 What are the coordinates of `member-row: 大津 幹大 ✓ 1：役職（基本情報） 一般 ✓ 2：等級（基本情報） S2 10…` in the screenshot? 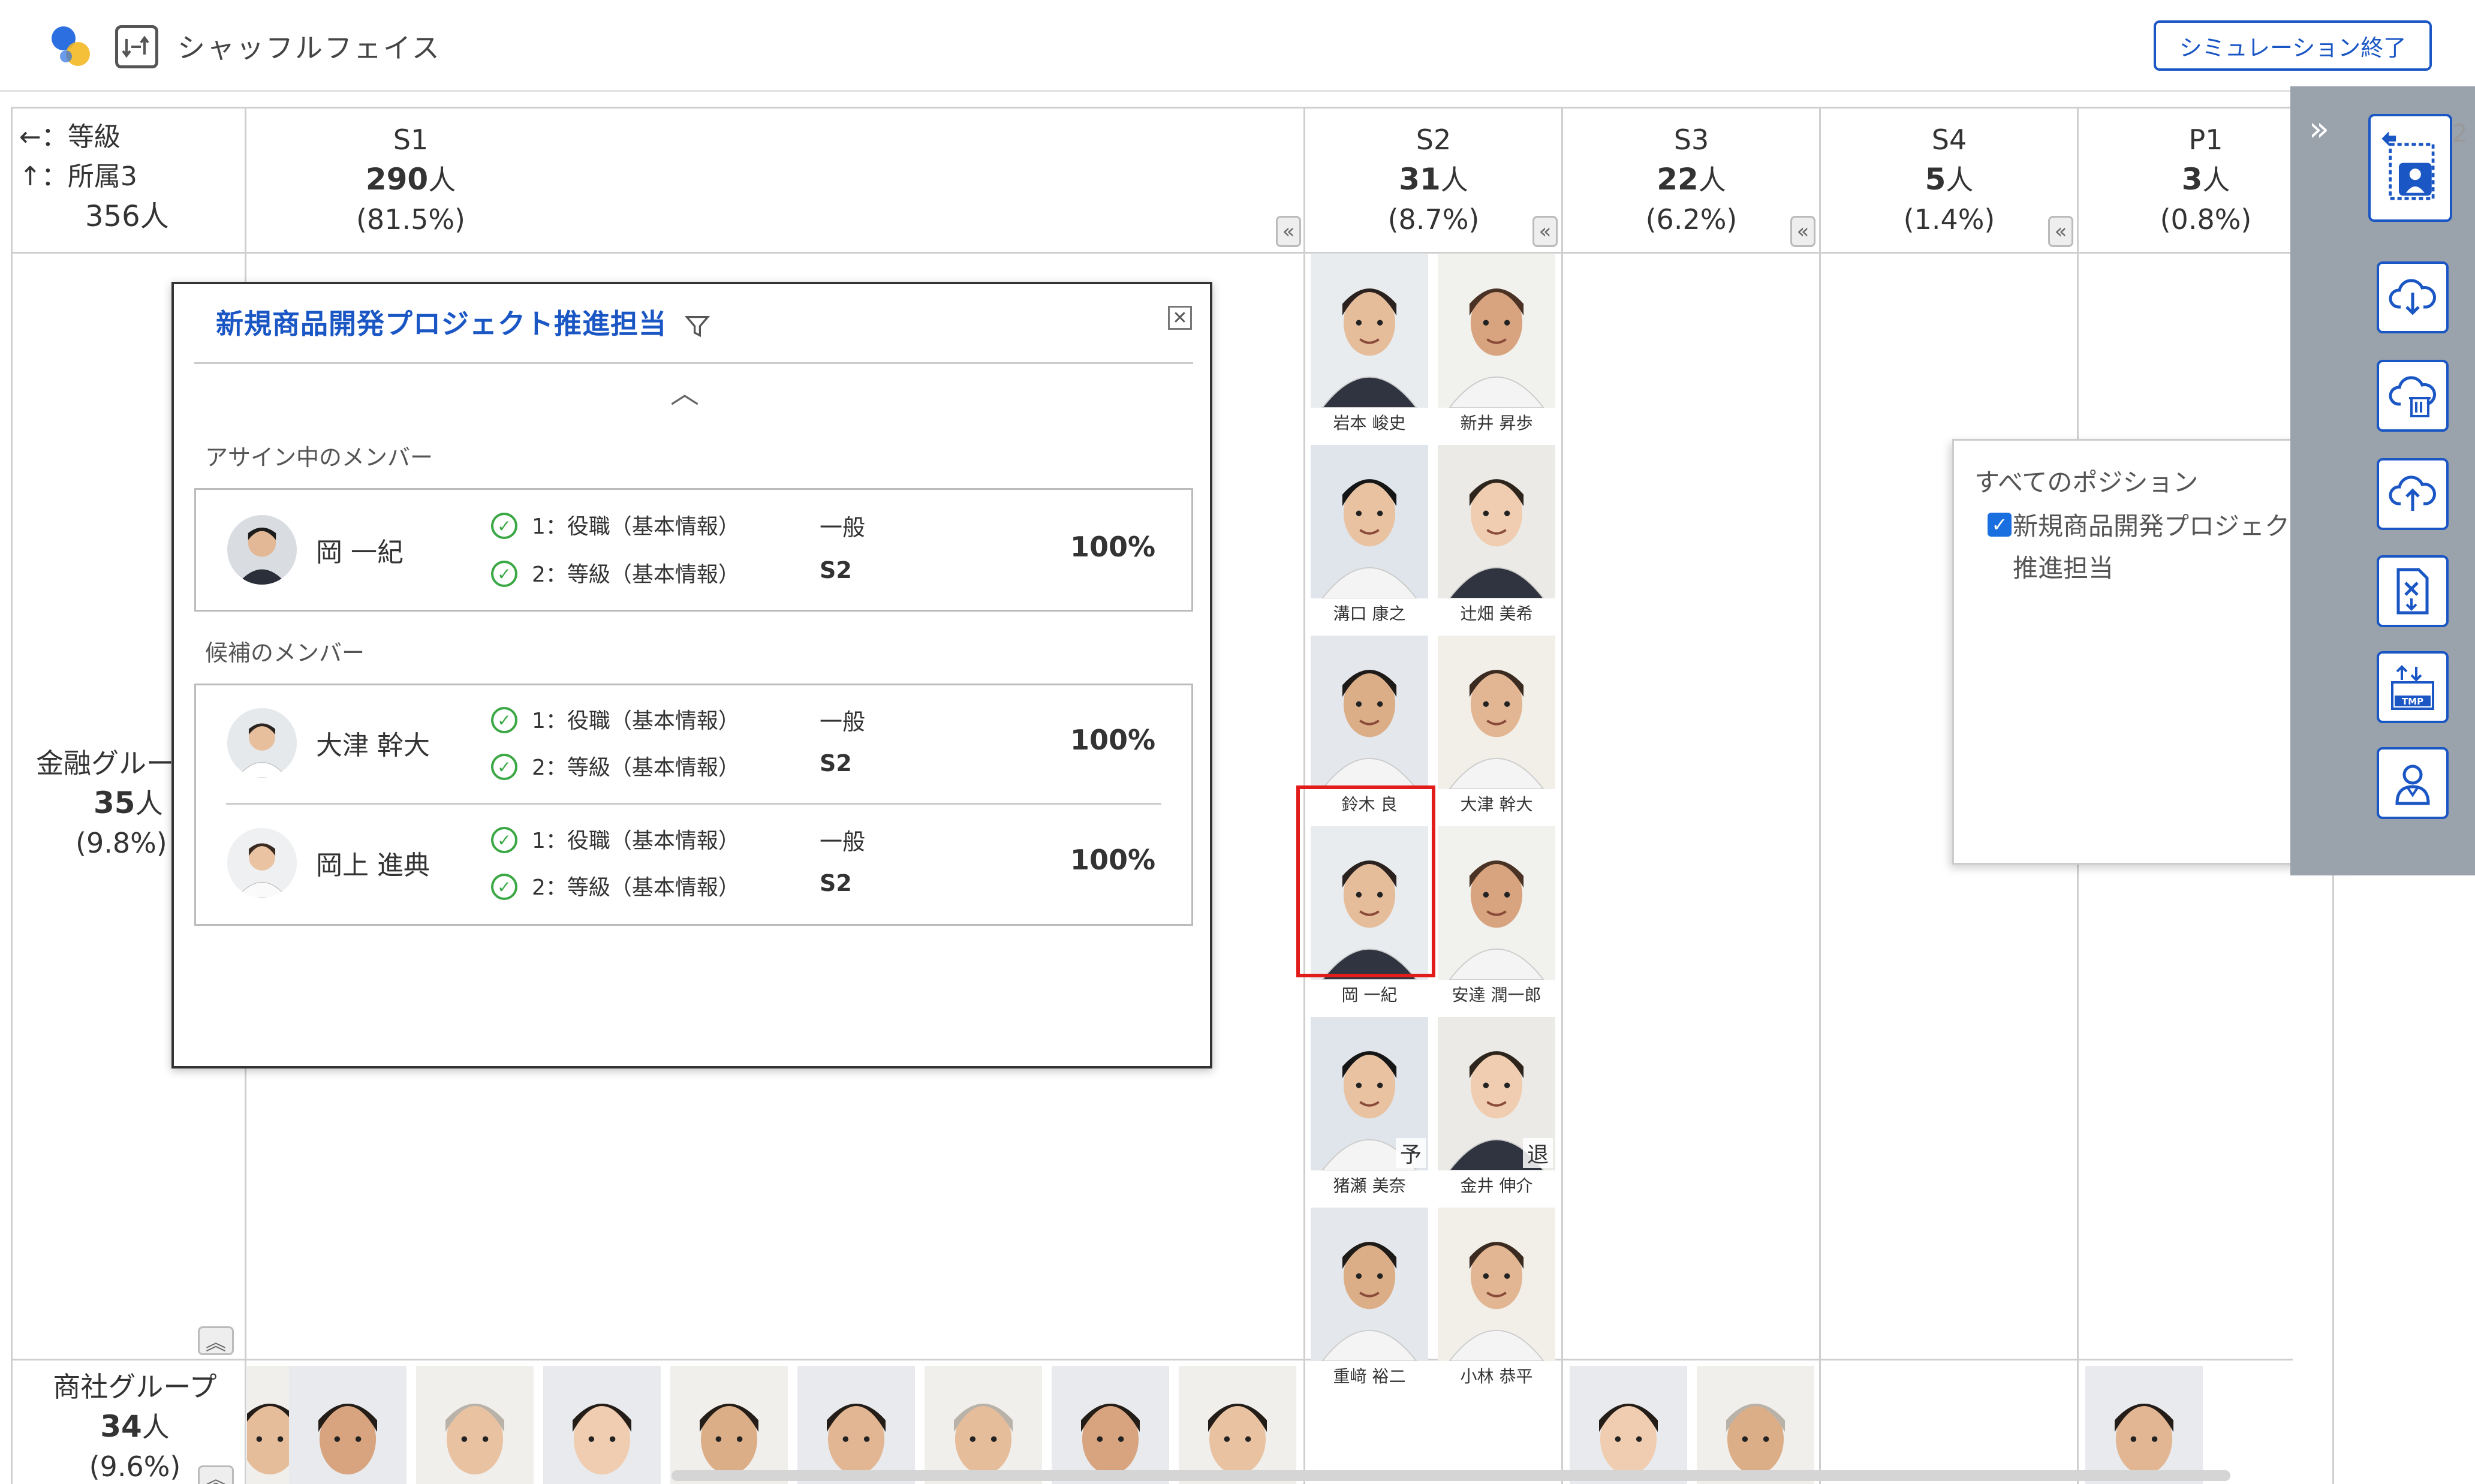 It's located at (693, 744).